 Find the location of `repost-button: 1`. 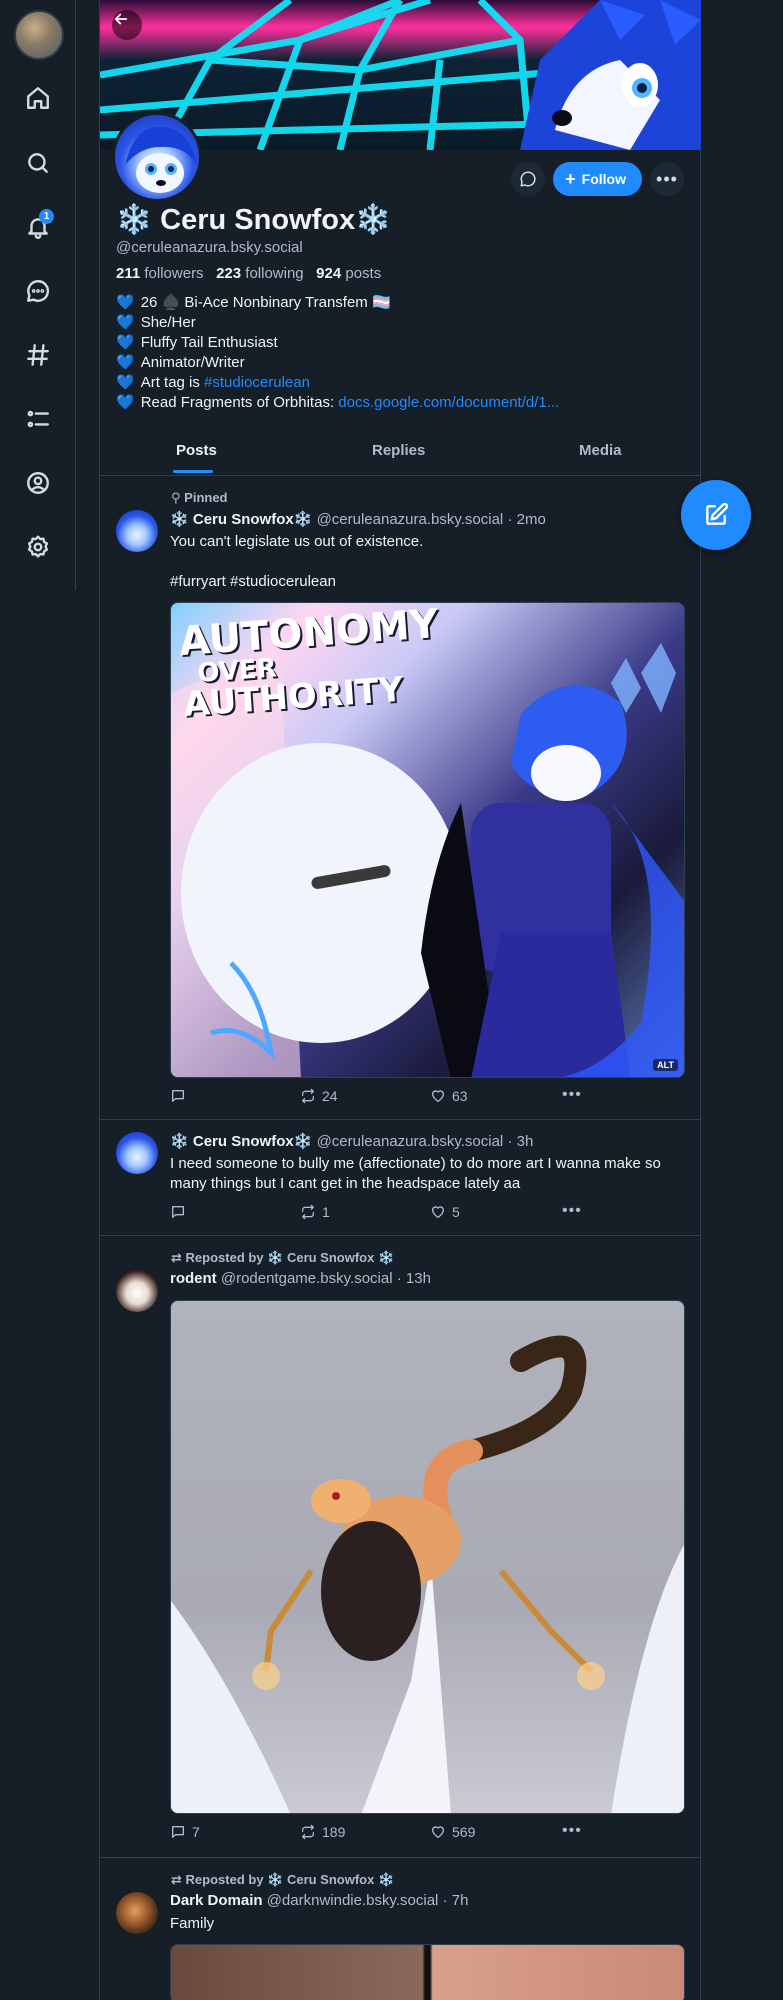

repost-button: 1 is located at coordinates (315, 1212).